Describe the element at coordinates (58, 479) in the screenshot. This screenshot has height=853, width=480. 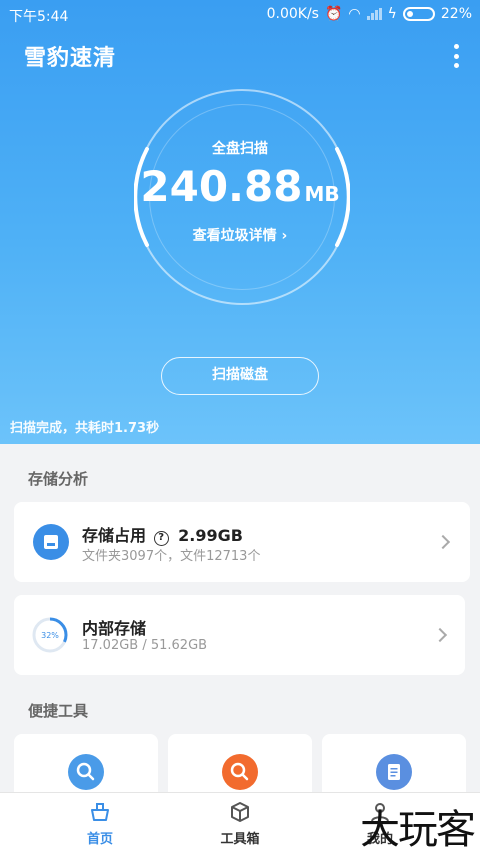
I see `storage-section-title: 存储分析` at that location.